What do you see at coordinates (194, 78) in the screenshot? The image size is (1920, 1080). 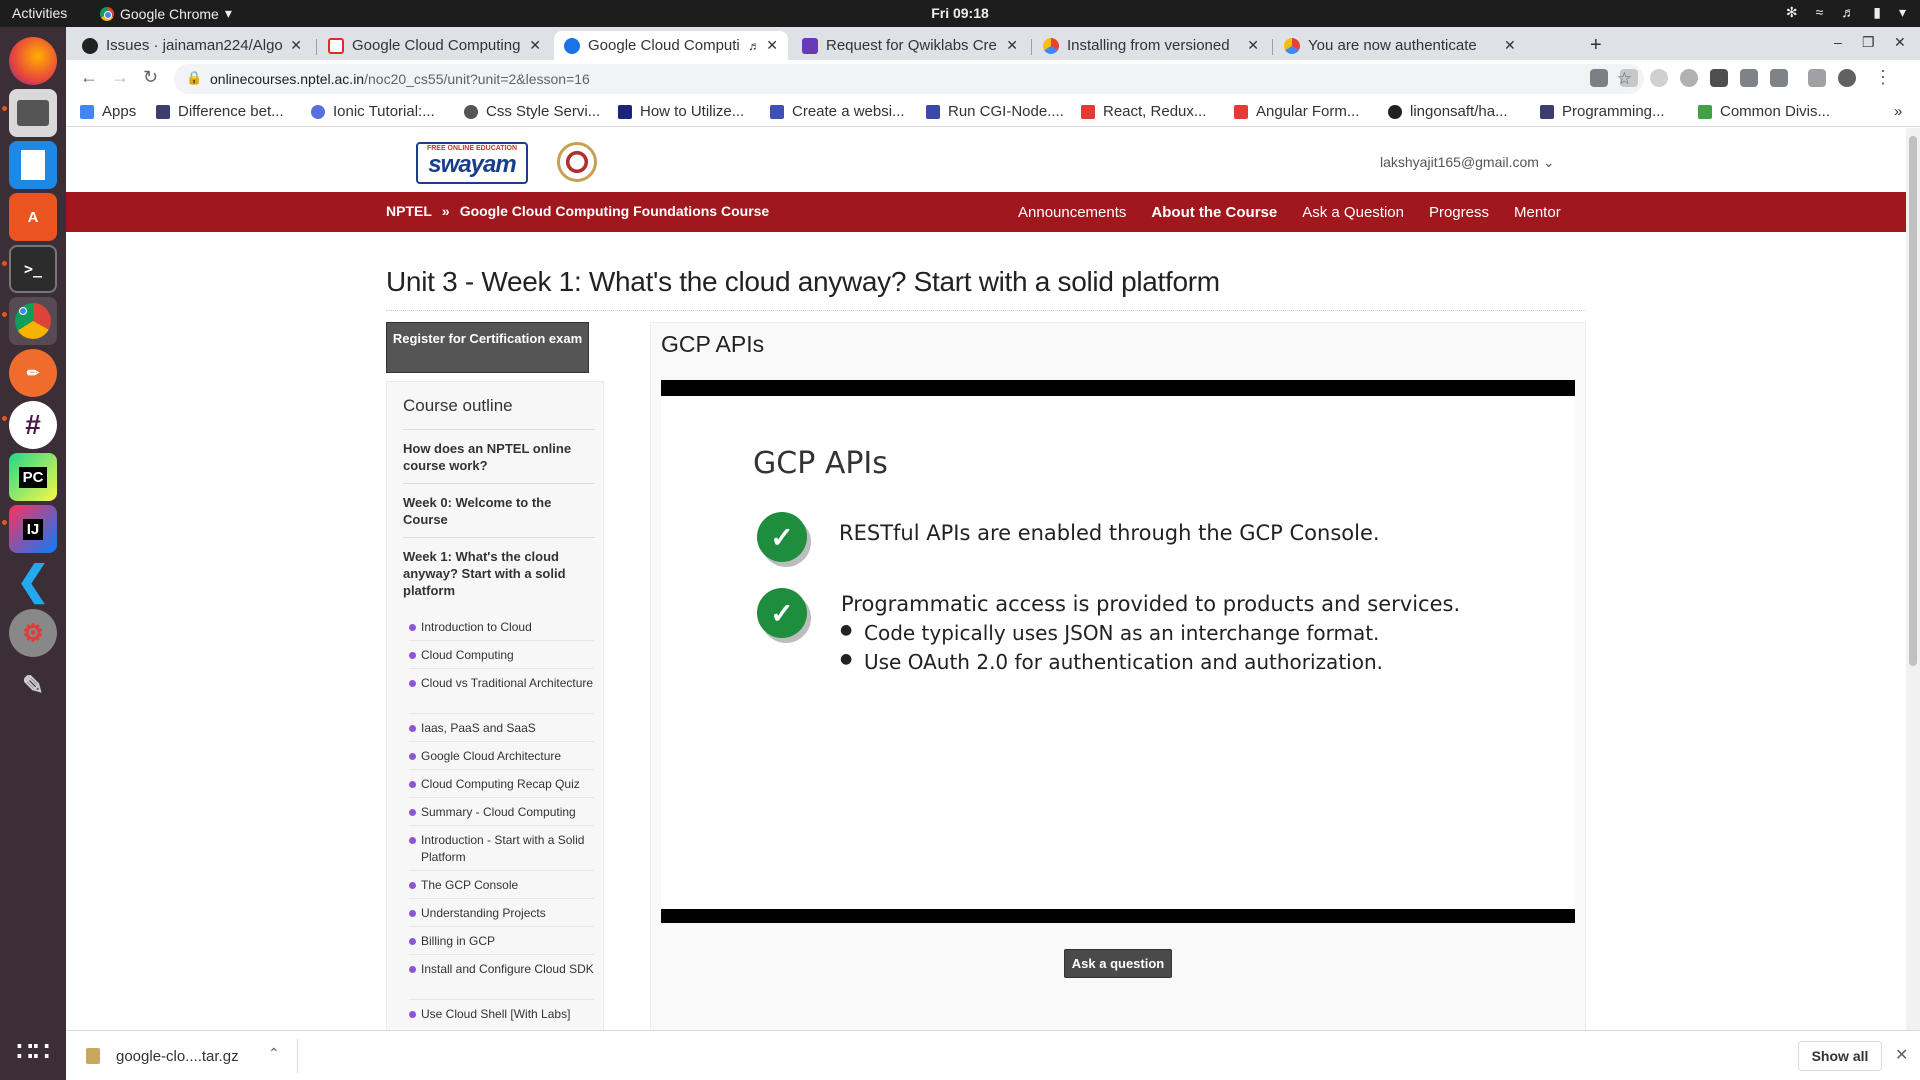 I see `lock-icon: 🔒` at bounding box center [194, 78].